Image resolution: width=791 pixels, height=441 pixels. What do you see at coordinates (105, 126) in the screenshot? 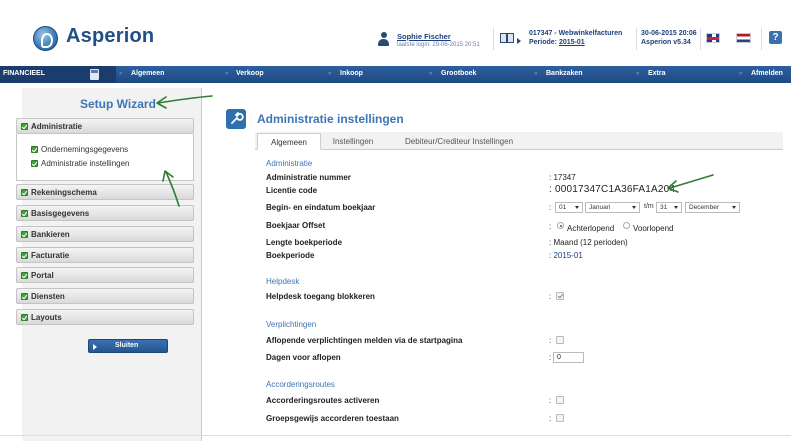
I see `wizard-section-administratie: Administratie` at bounding box center [105, 126].